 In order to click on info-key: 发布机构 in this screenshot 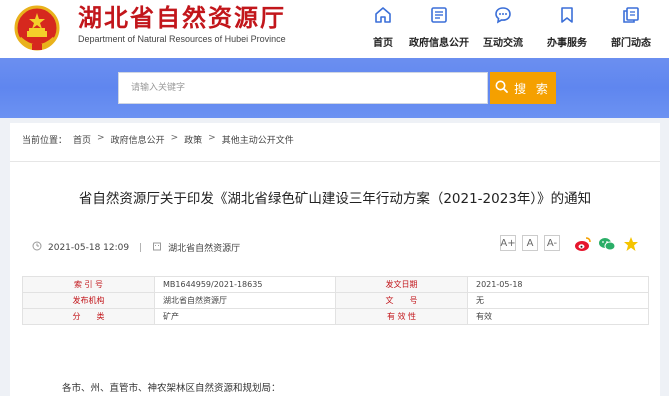, I will do `click(88, 300)`.